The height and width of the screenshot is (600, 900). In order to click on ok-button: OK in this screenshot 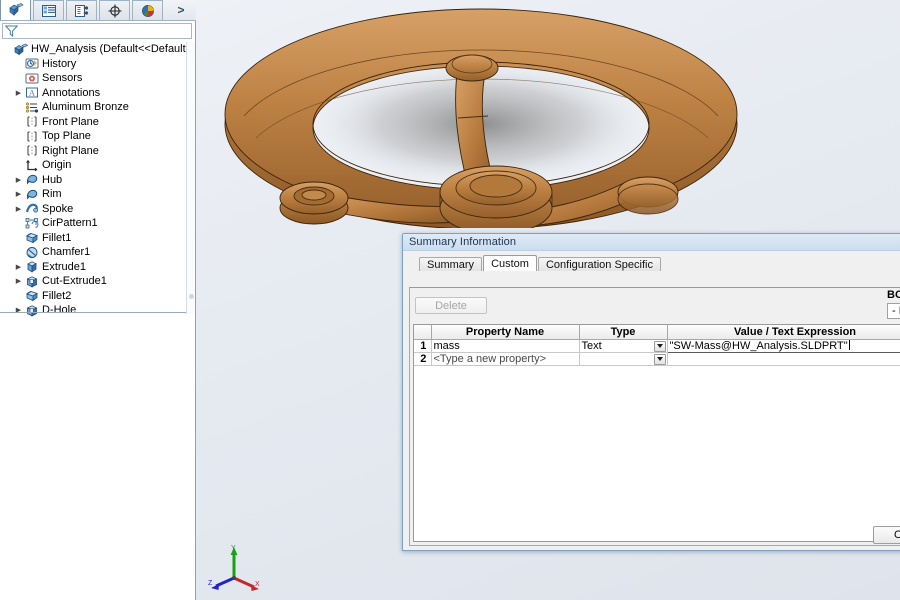, I will do `click(886, 535)`.